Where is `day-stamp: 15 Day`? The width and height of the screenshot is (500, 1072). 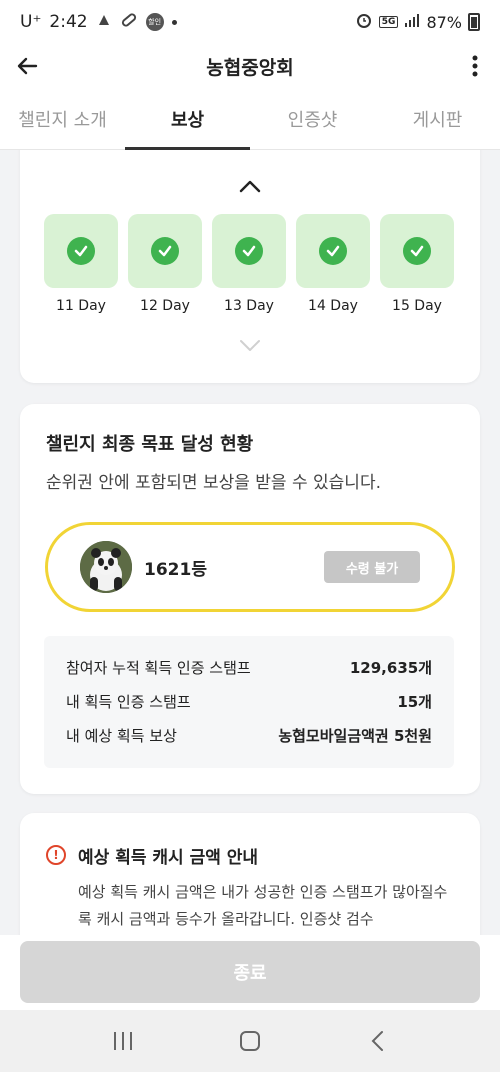
day-stamp: 15 Day is located at coordinates (417, 264).